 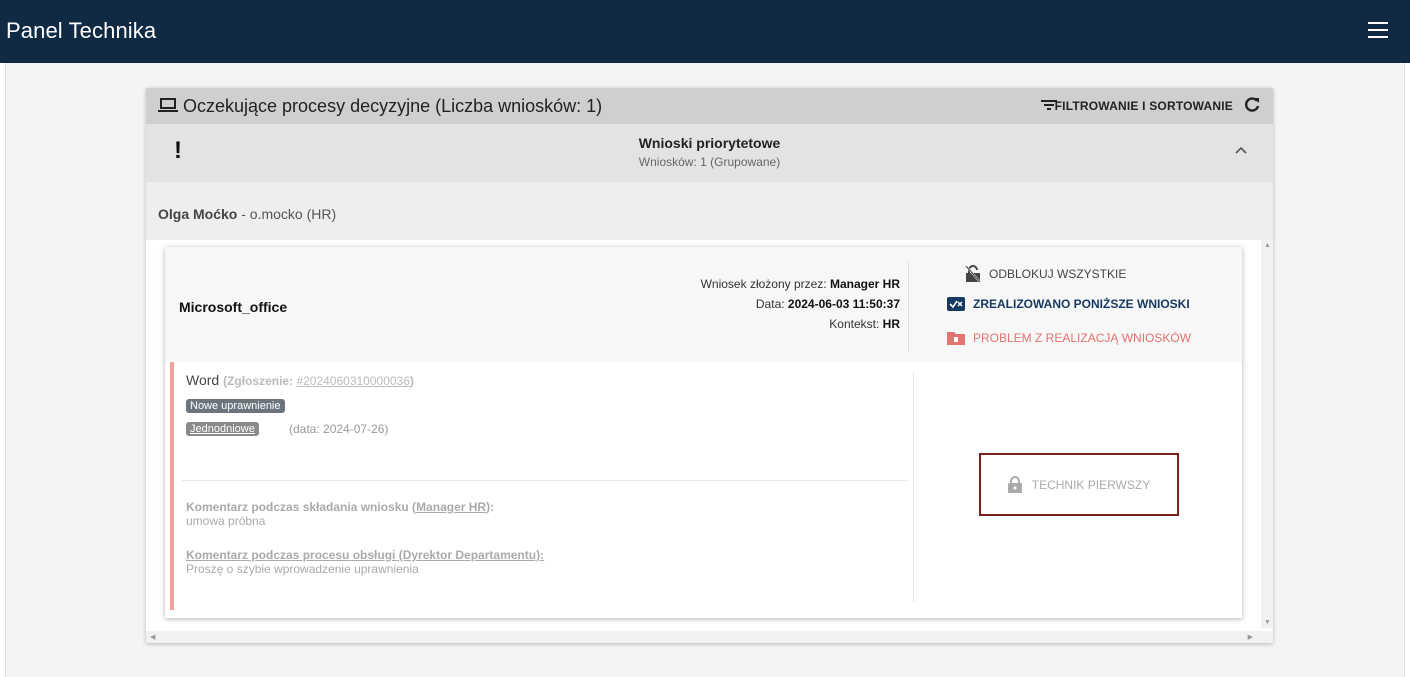 What do you see at coordinates (198, 214) in the screenshot?
I see `user-name: Olga Moćko` at bounding box center [198, 214].